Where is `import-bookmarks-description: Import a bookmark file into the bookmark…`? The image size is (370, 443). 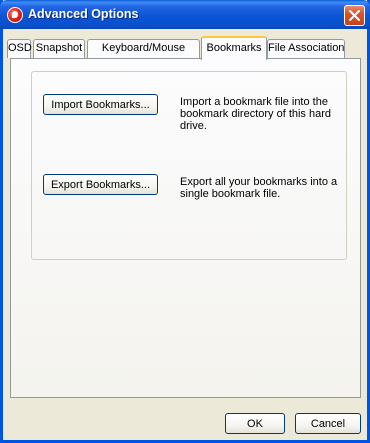 import-bookmarks-description: Import a bookmark file into the bookmark… is located at coordinates (256, 114).